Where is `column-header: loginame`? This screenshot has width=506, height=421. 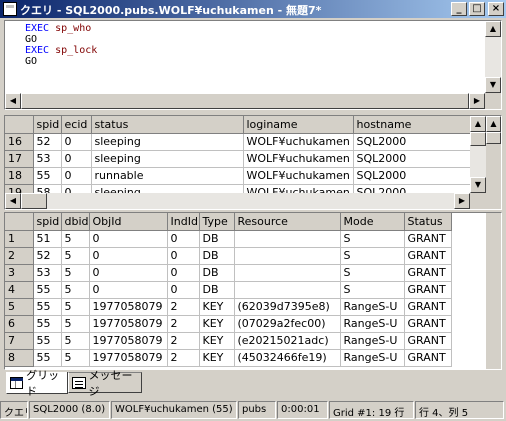
column-header: loginame is located at coordinates (298, 125).